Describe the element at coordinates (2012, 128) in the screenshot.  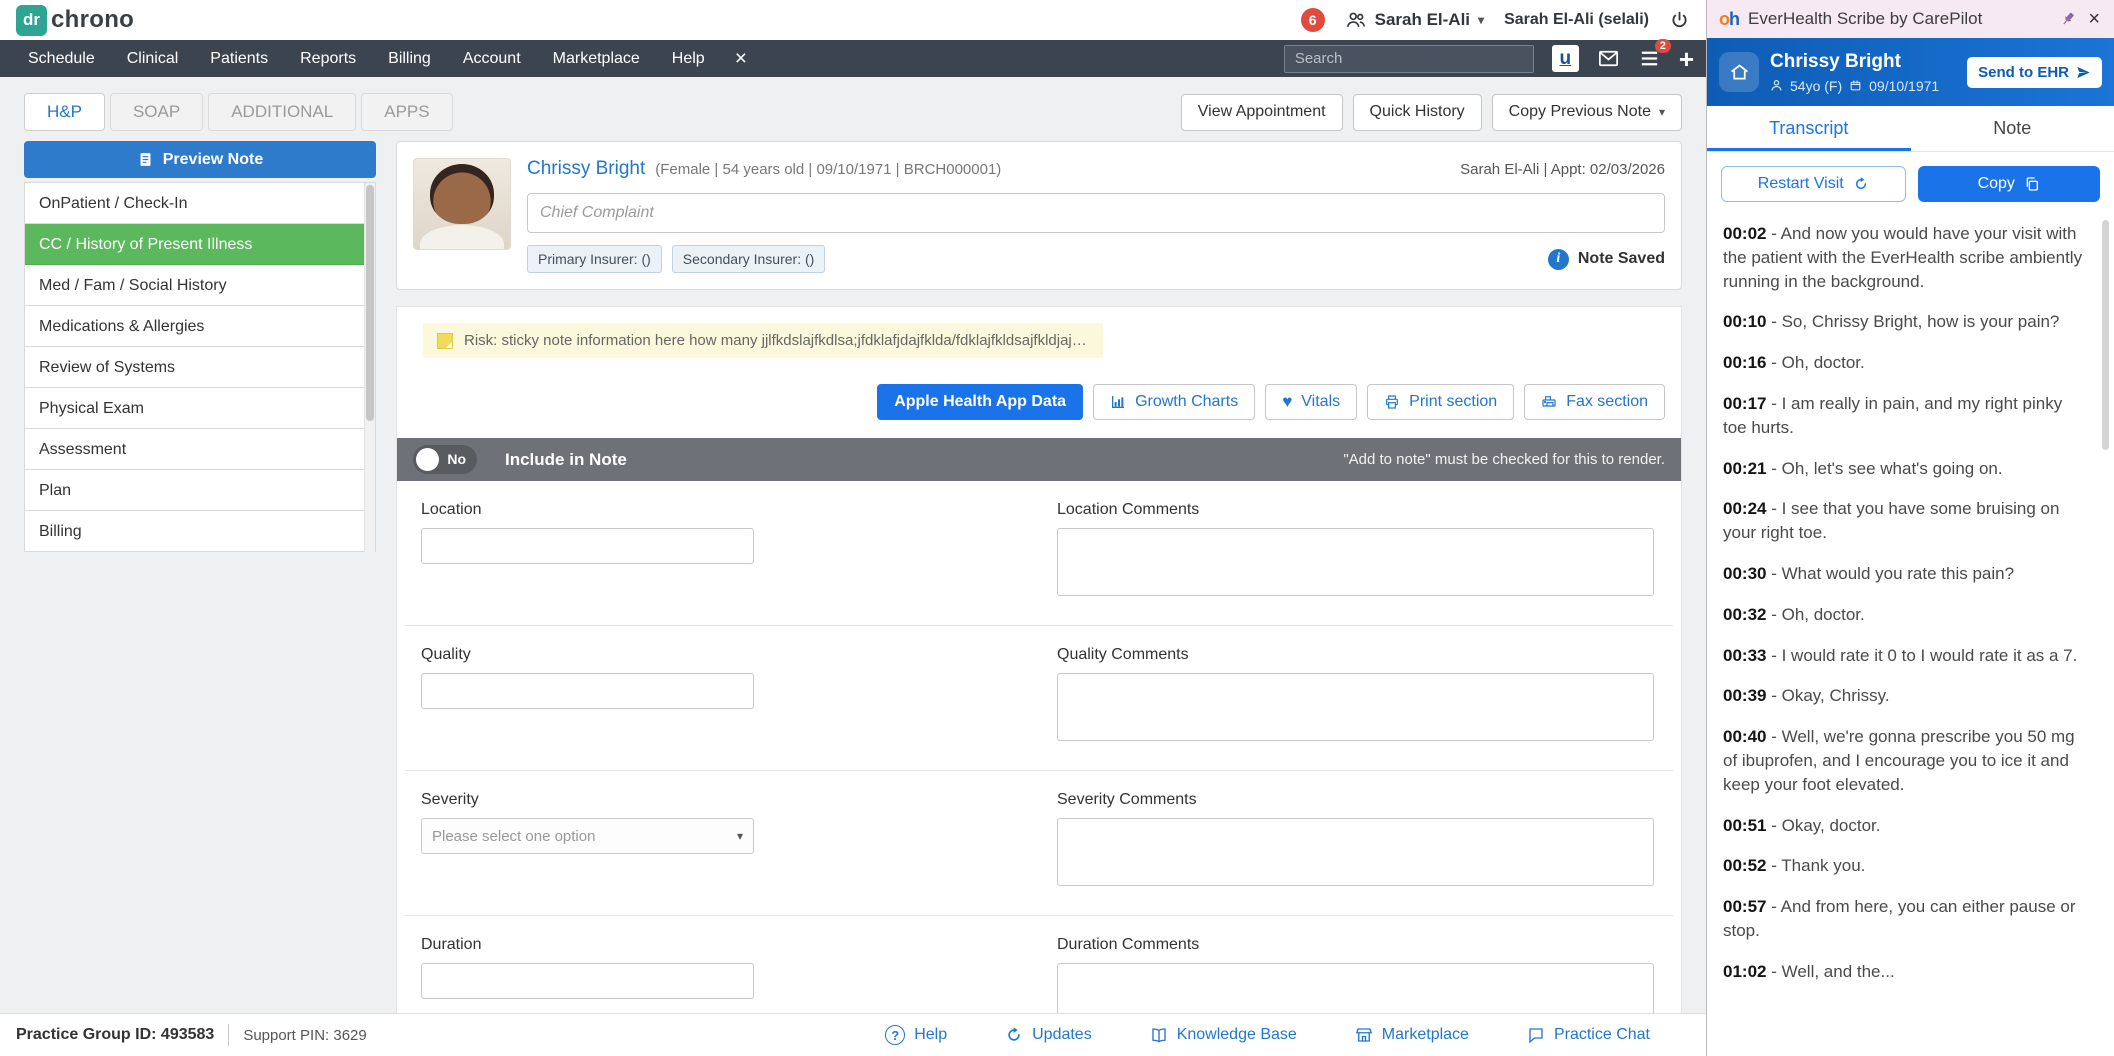
I see `scribe-tab: Note` at that location.